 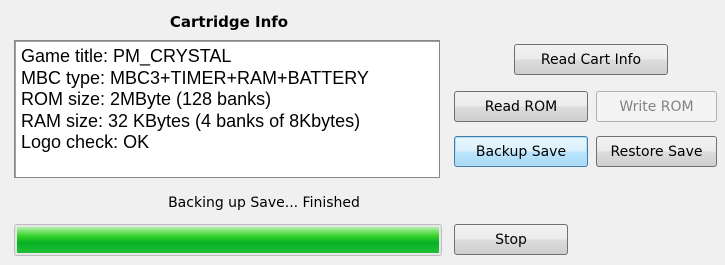 I want to click on backup-save-button: Backup Save, so click(x=521, y=151).